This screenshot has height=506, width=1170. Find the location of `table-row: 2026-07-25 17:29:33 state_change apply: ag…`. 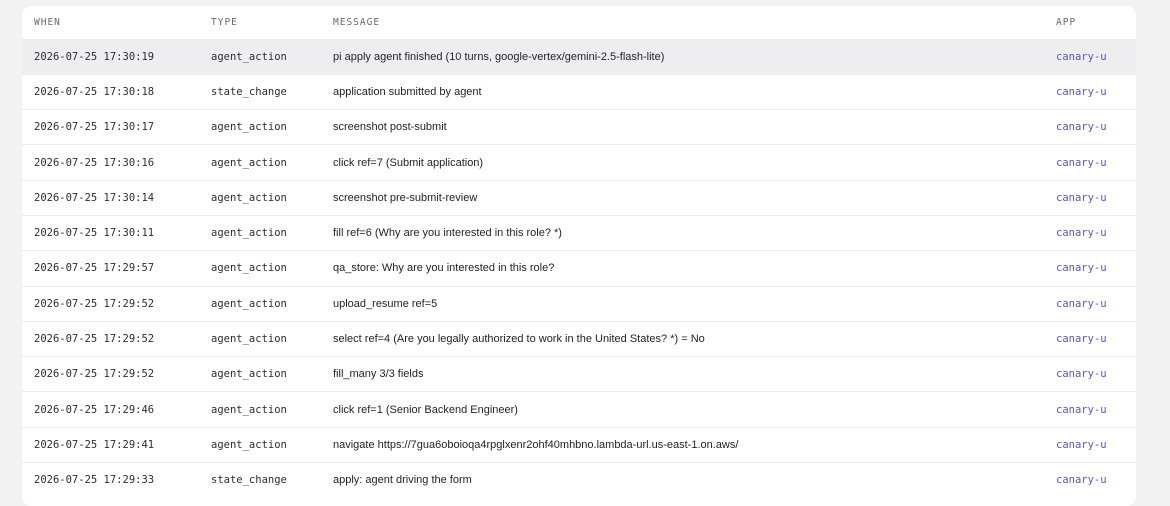

table-row: 2026-07-25 17:29:33 state_change apply: ag… is located at coordinates (579, 480).